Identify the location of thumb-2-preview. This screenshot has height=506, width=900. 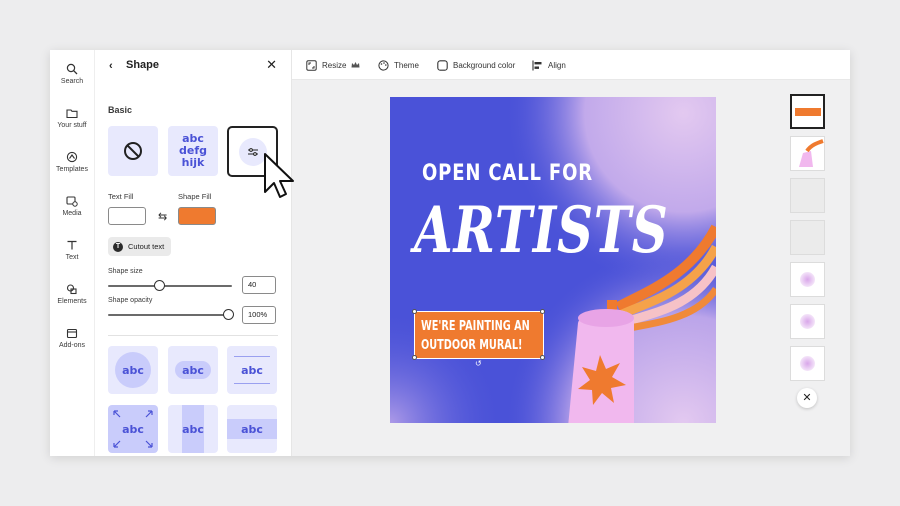
(811, 153).